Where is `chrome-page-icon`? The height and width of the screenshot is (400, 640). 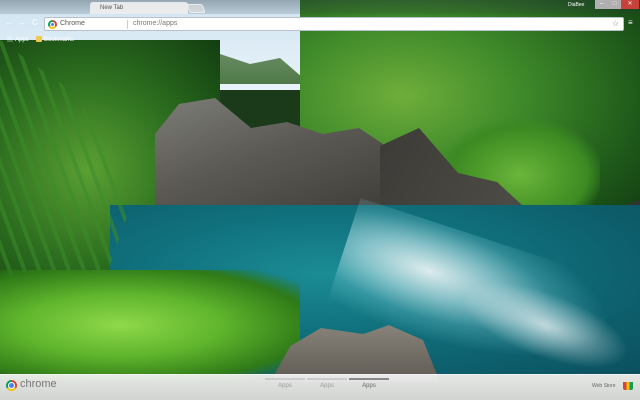
chrome-page-icon is located at coordinates (52, 24).